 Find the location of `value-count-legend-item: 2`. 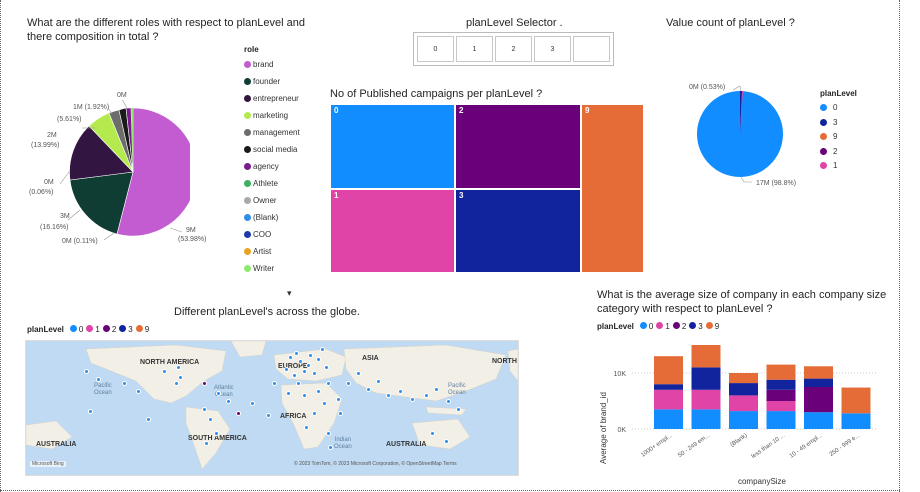

value-count-legend-item: 2 is located at coordinates (828, 151).